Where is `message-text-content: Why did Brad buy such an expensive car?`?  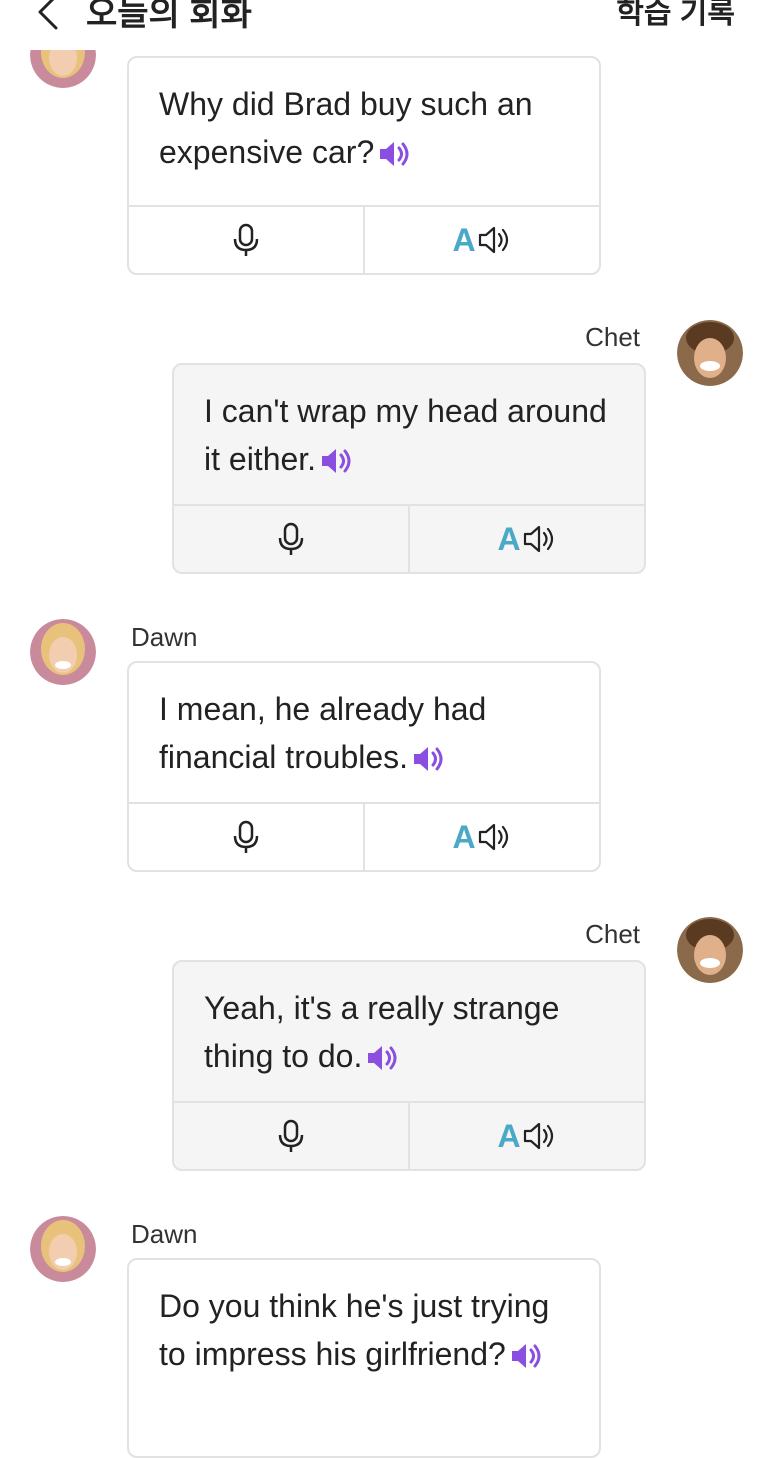 message-text-content: Why did Brad buy such an expensive car? is located at coordinates (346, 128).